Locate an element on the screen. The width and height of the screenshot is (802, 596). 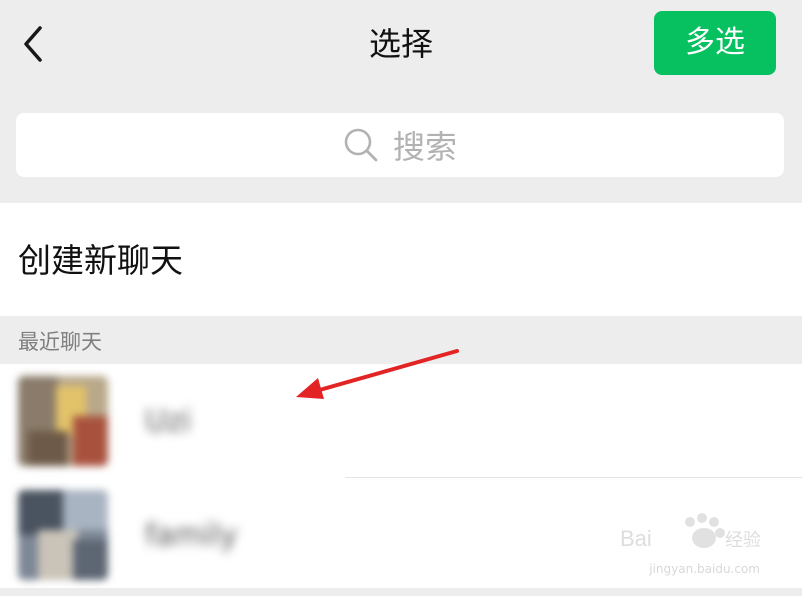
recent-chats-header: 最近聊天 is located at coordinates (401, 340).